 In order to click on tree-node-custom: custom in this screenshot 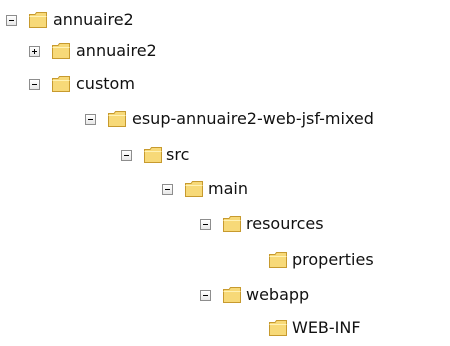, I will do `click(94, 87)`.